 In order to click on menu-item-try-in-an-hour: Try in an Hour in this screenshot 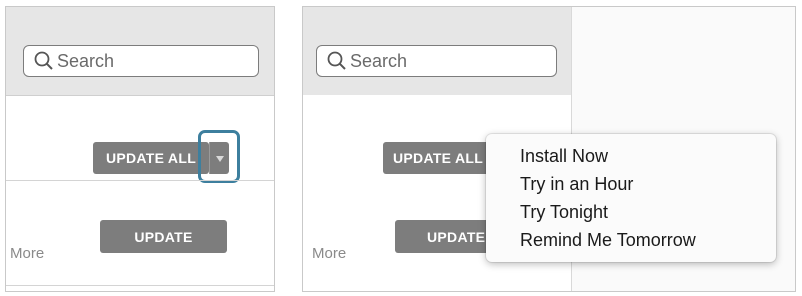, I will do `click(576, 184)`.